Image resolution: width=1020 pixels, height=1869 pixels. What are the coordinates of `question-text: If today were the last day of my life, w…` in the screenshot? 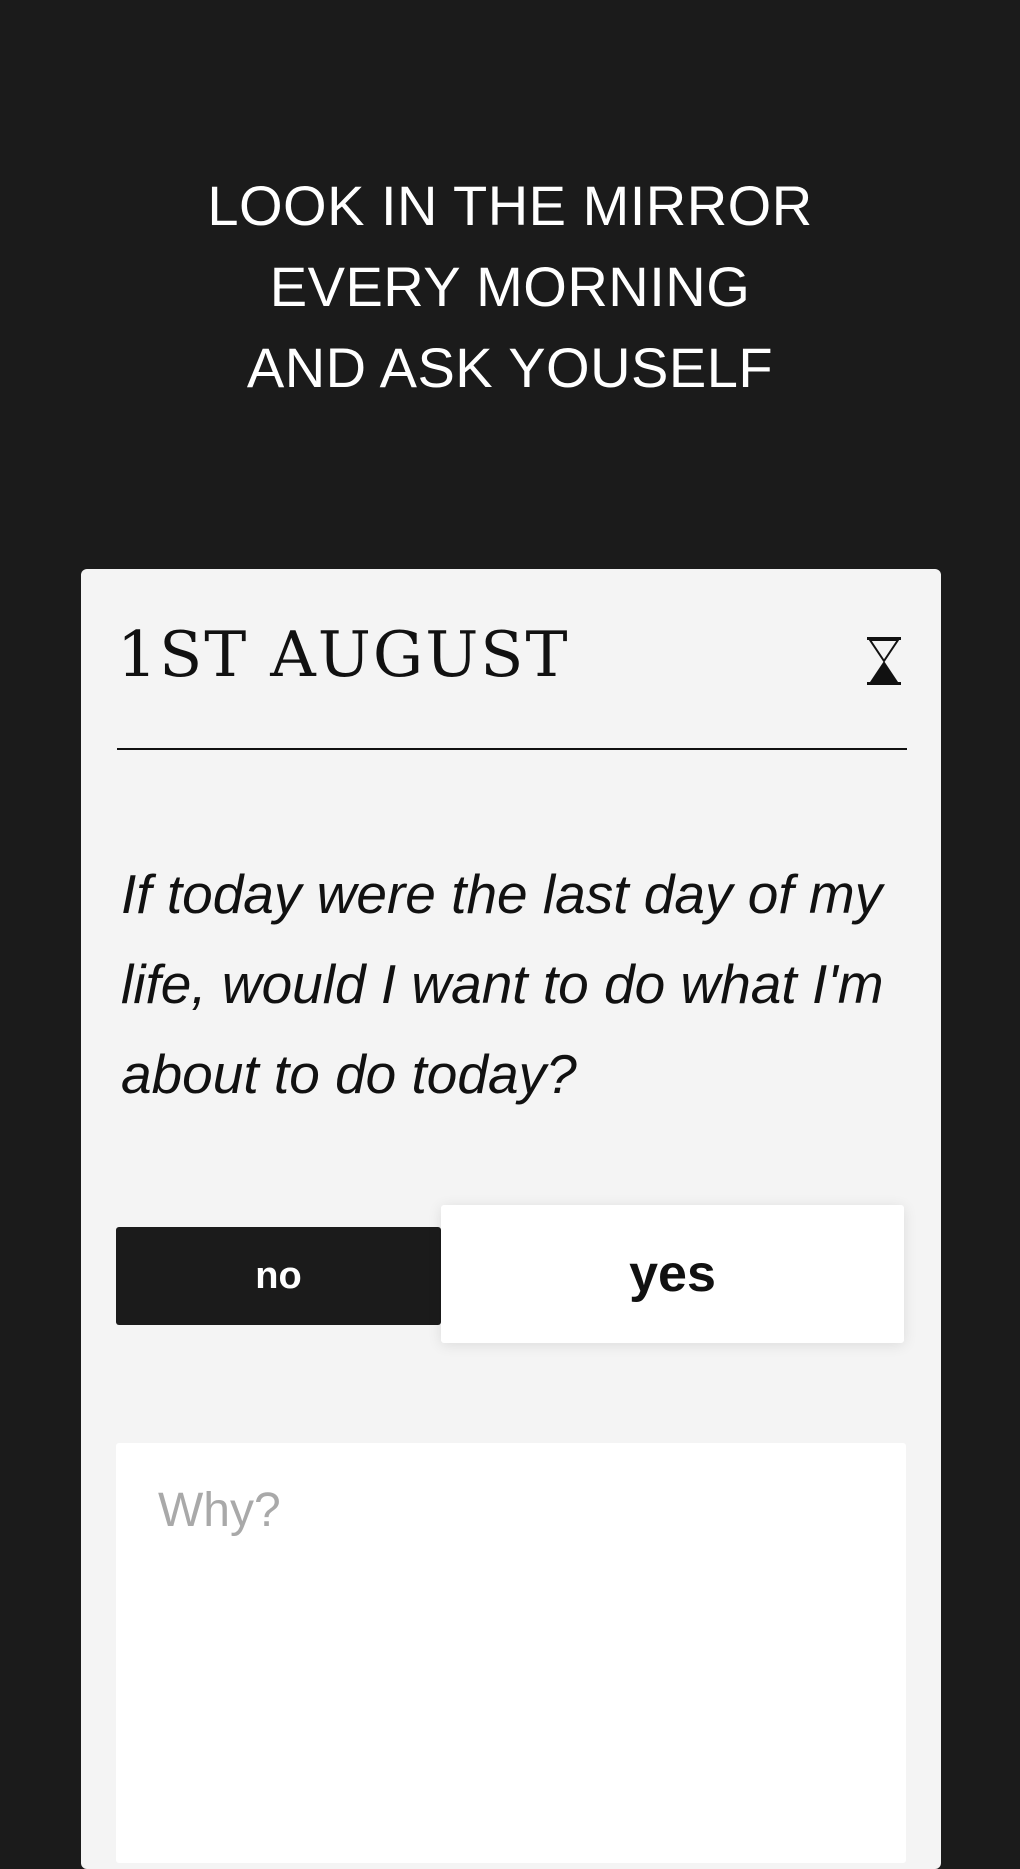 It's located at (502, 984).